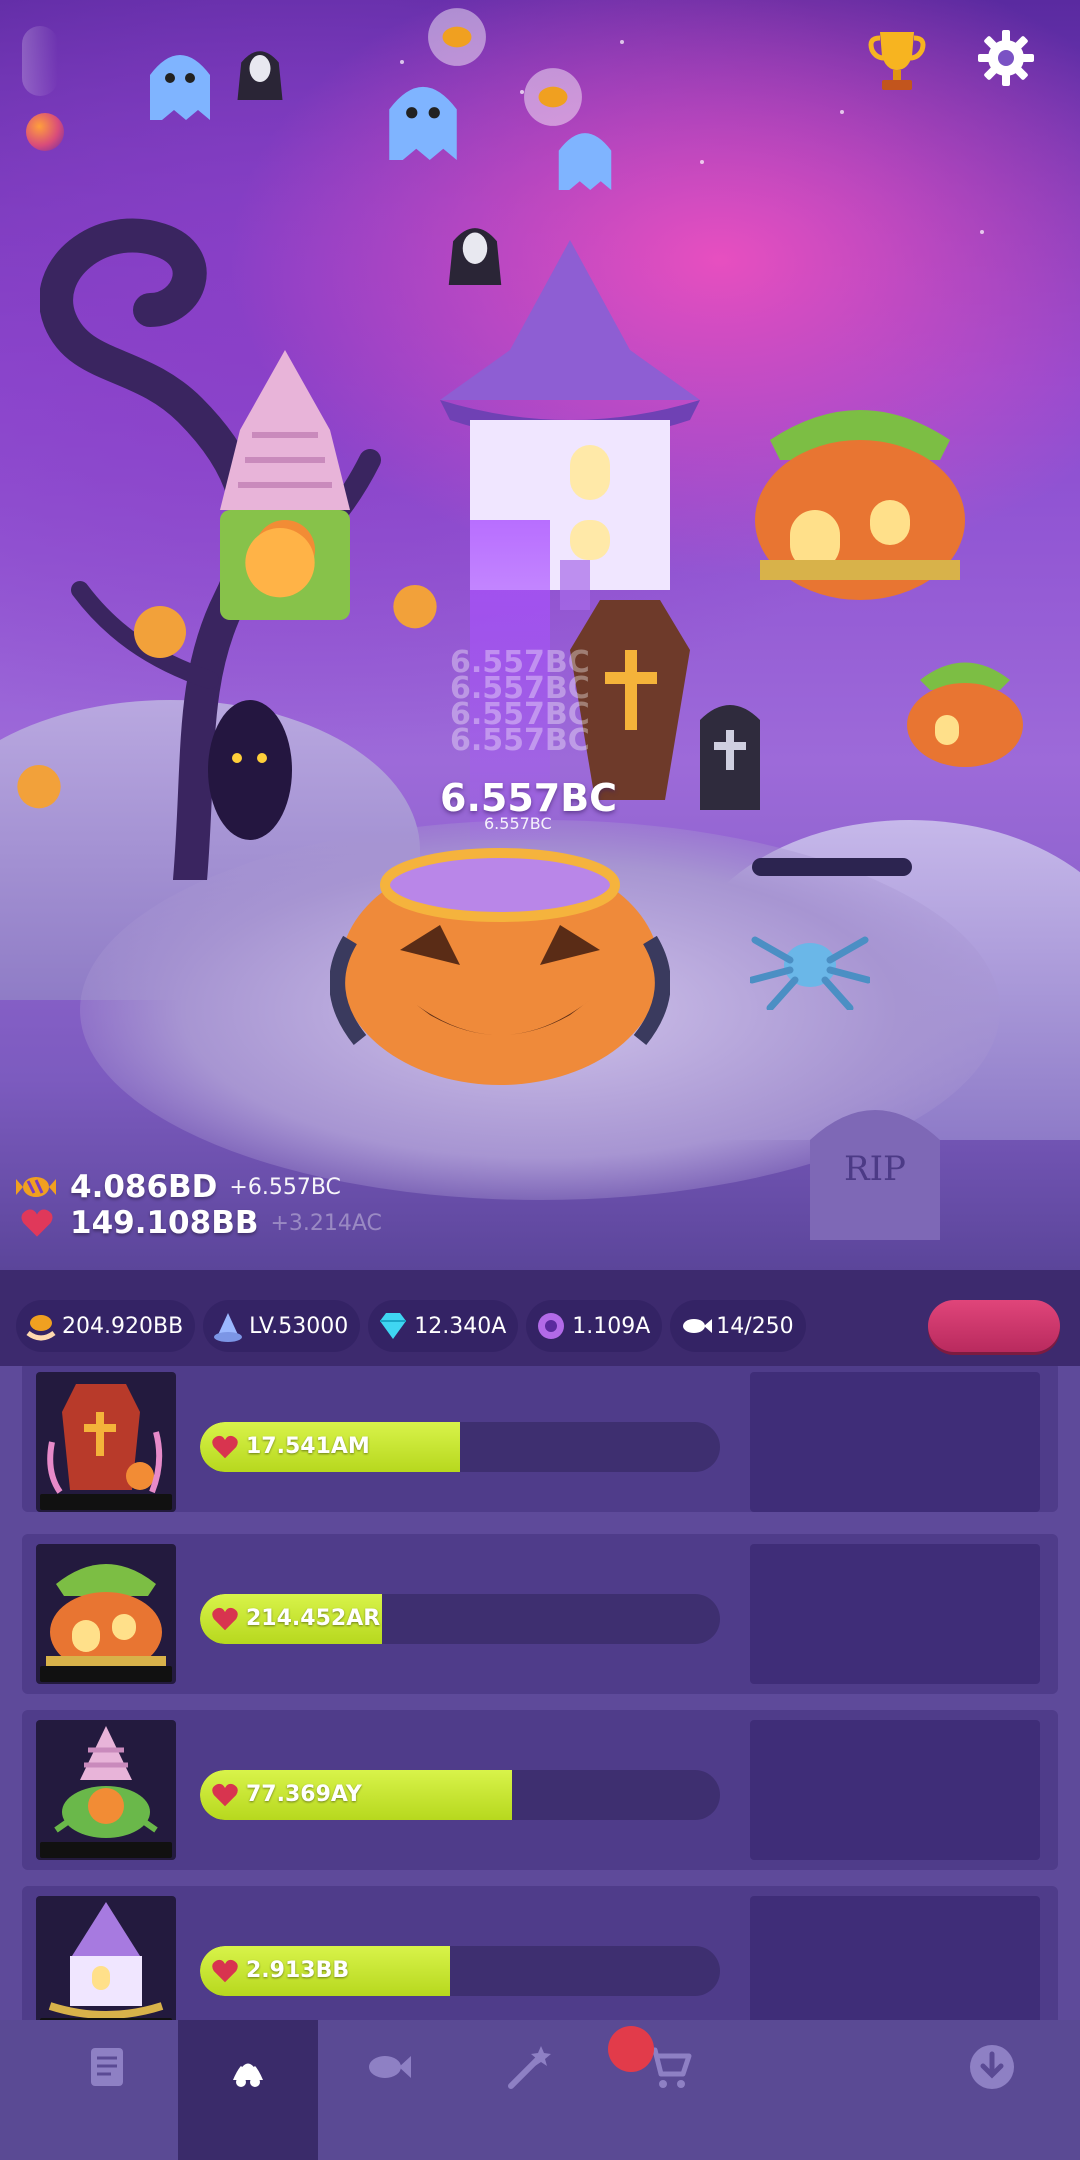  What do you see at coordinates (832, 867) in the screenshot?
I see `production-progress` at bounding box center [832, 867].